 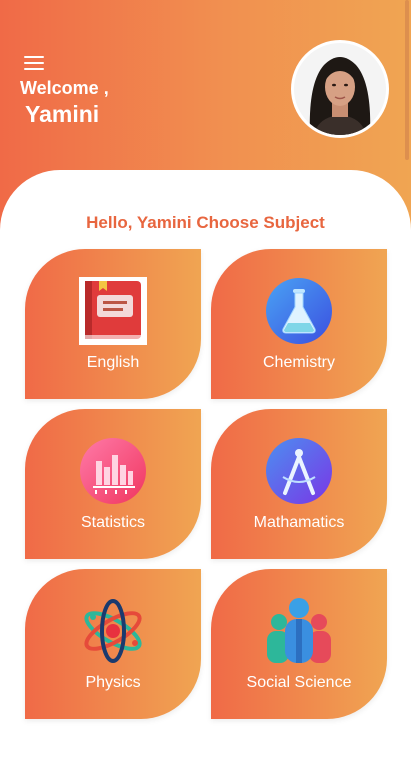 I want to click on subject-card-social-science: Social Science, so click(x=299, y=644).